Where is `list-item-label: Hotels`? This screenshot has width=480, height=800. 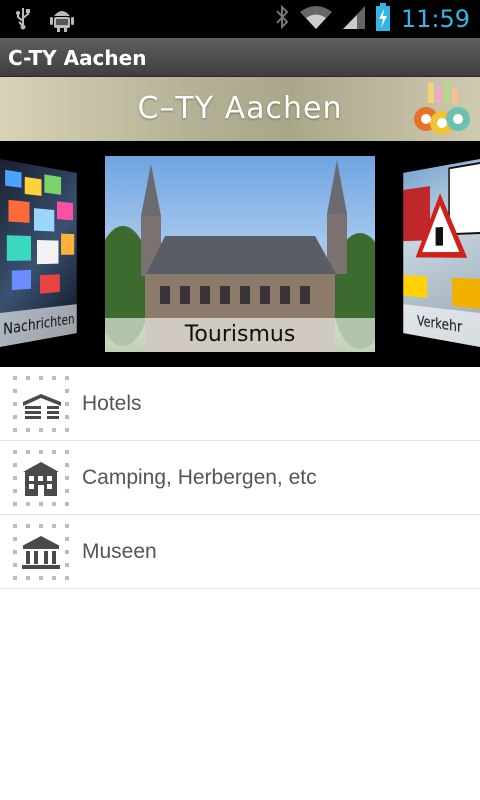 list-item-label: Hotels is located at coordinates (112, 403).